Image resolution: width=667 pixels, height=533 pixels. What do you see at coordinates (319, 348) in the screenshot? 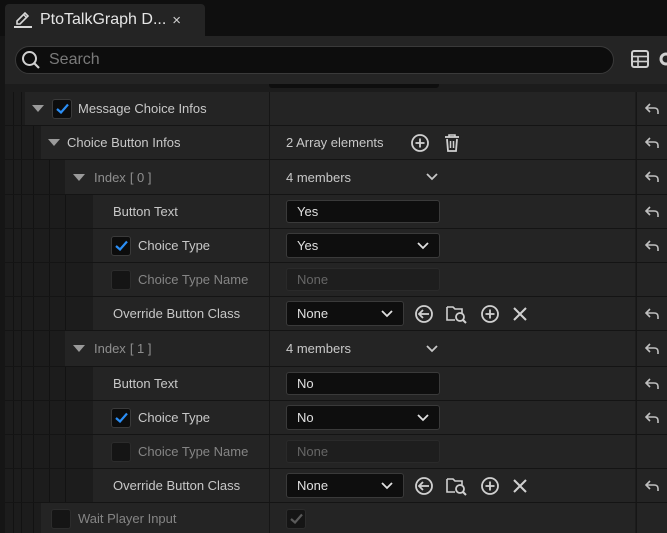
I see `index-1-members-text: 4 members` at bounding box center [319, 348].